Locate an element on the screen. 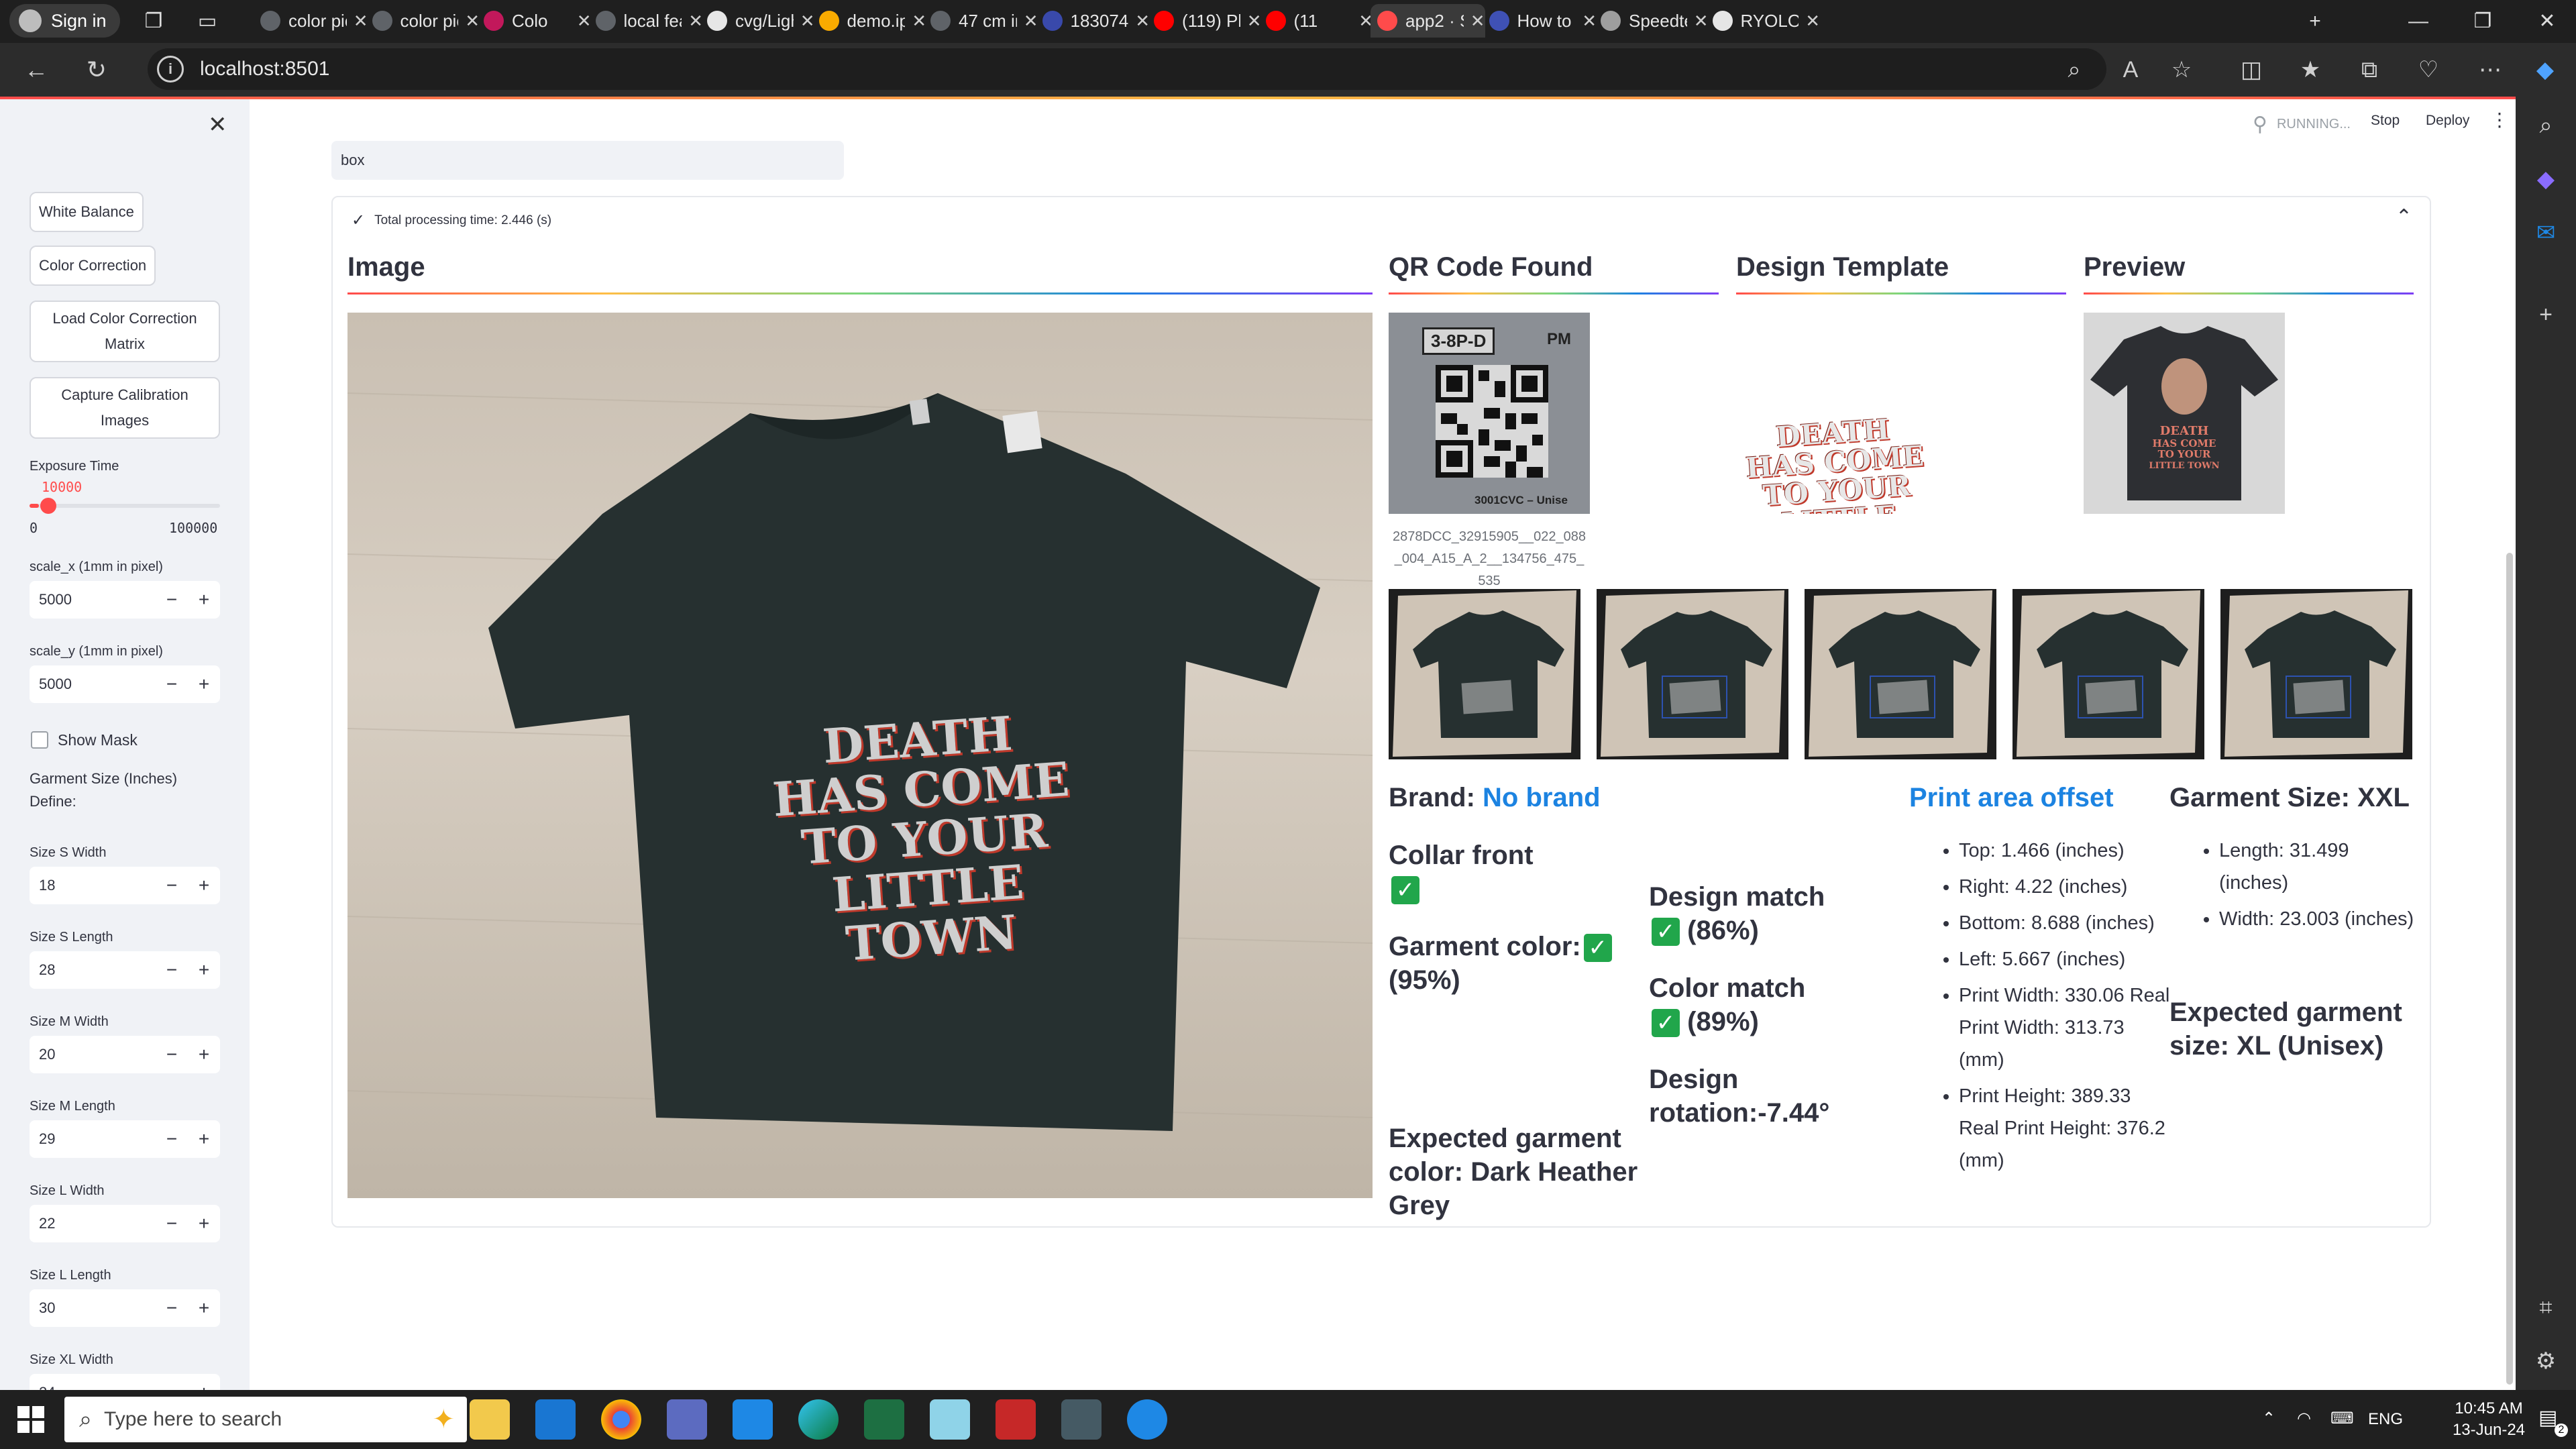  size-number-input: 29− + is located at coordinates (125, 1139).